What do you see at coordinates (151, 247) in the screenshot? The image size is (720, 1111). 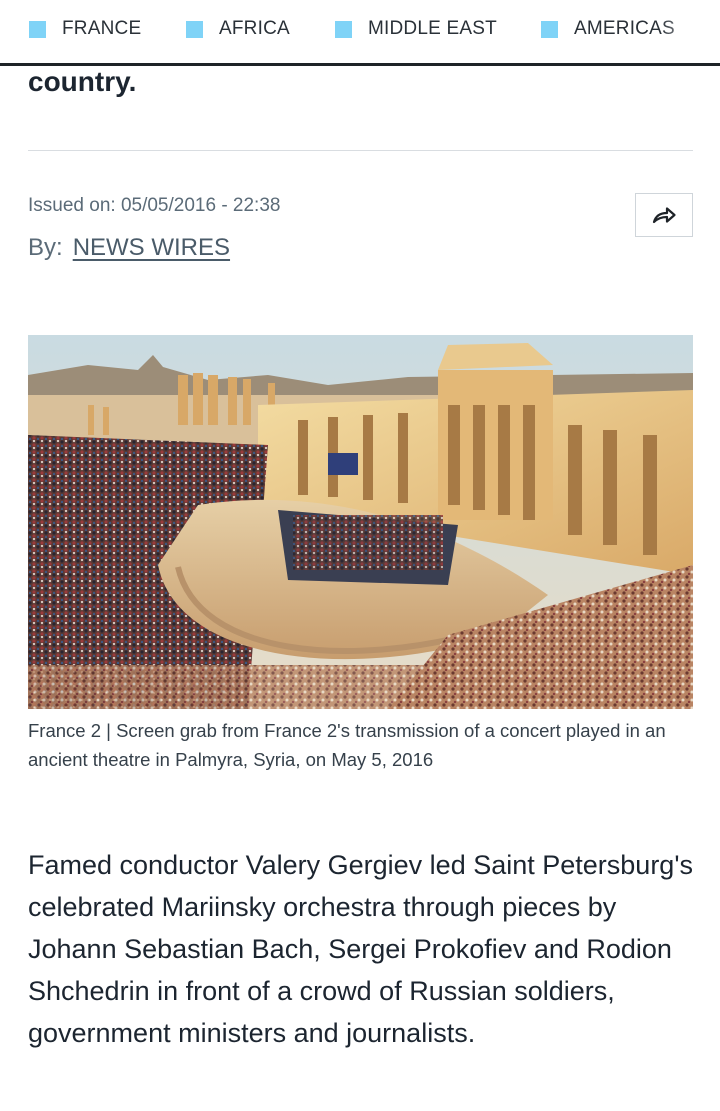 I see `author-link: NEWS WIRES` at bounding box center [151, 247].